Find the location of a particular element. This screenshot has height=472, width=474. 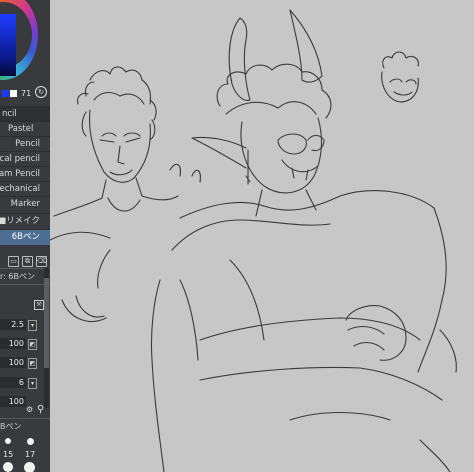

brush-item-label: Mechanical is located at coordinates (20, 189).